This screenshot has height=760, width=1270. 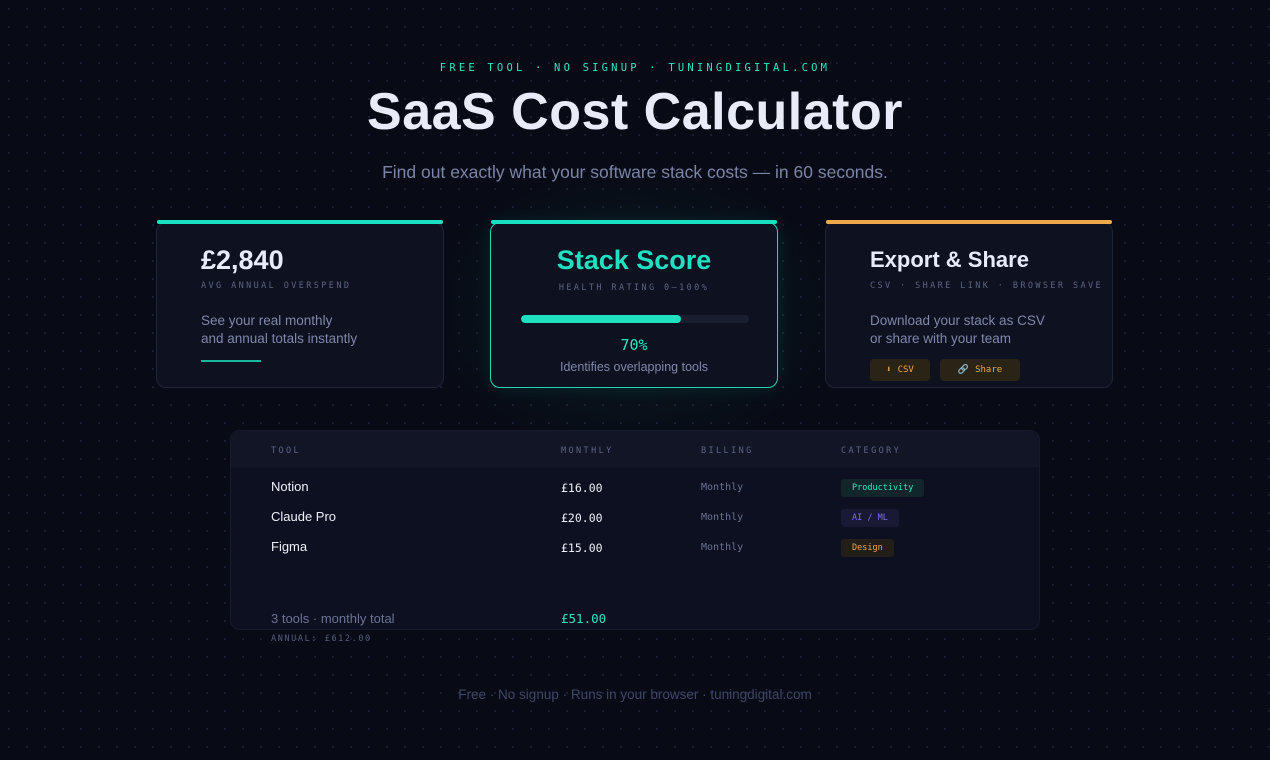 What do you see at coordinates (290, 486) in the screenshot?
I see `tool-name: Notion` at bounding box center [290, 486].